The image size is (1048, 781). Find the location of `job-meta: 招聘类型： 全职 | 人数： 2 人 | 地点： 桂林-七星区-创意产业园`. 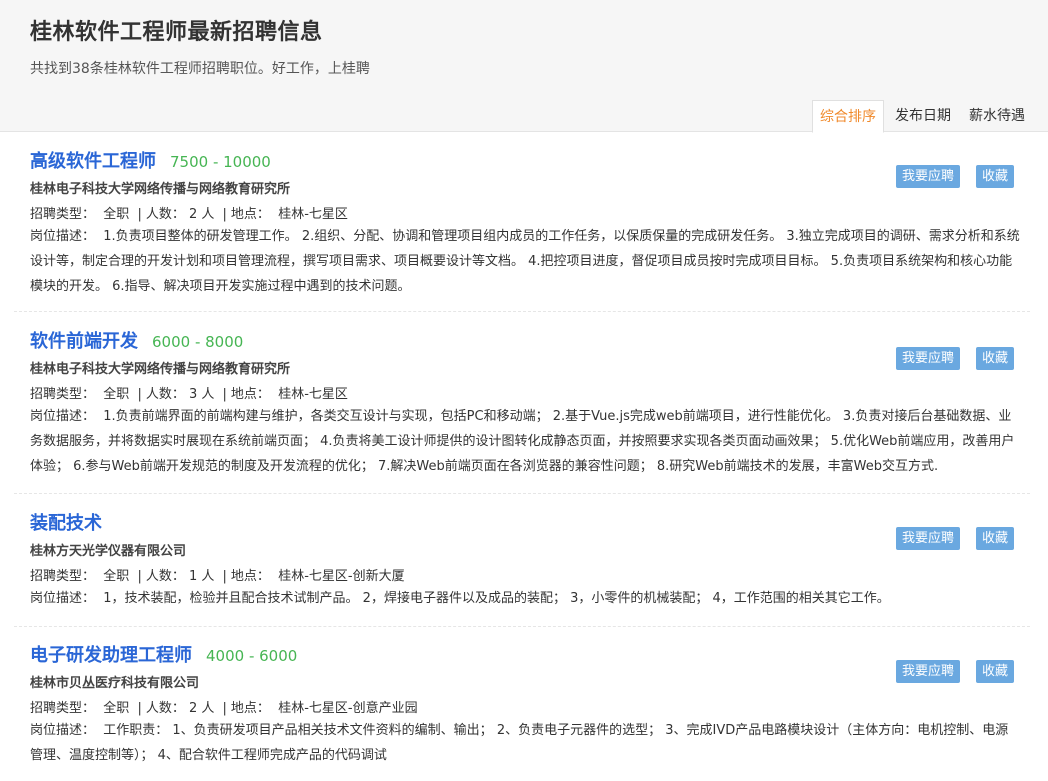

job-meta: 招聘类型： 全职 | 人数： 2 人 | 地点： 桂林-七星区-创意产业园 is located at coordinates (224, 706).